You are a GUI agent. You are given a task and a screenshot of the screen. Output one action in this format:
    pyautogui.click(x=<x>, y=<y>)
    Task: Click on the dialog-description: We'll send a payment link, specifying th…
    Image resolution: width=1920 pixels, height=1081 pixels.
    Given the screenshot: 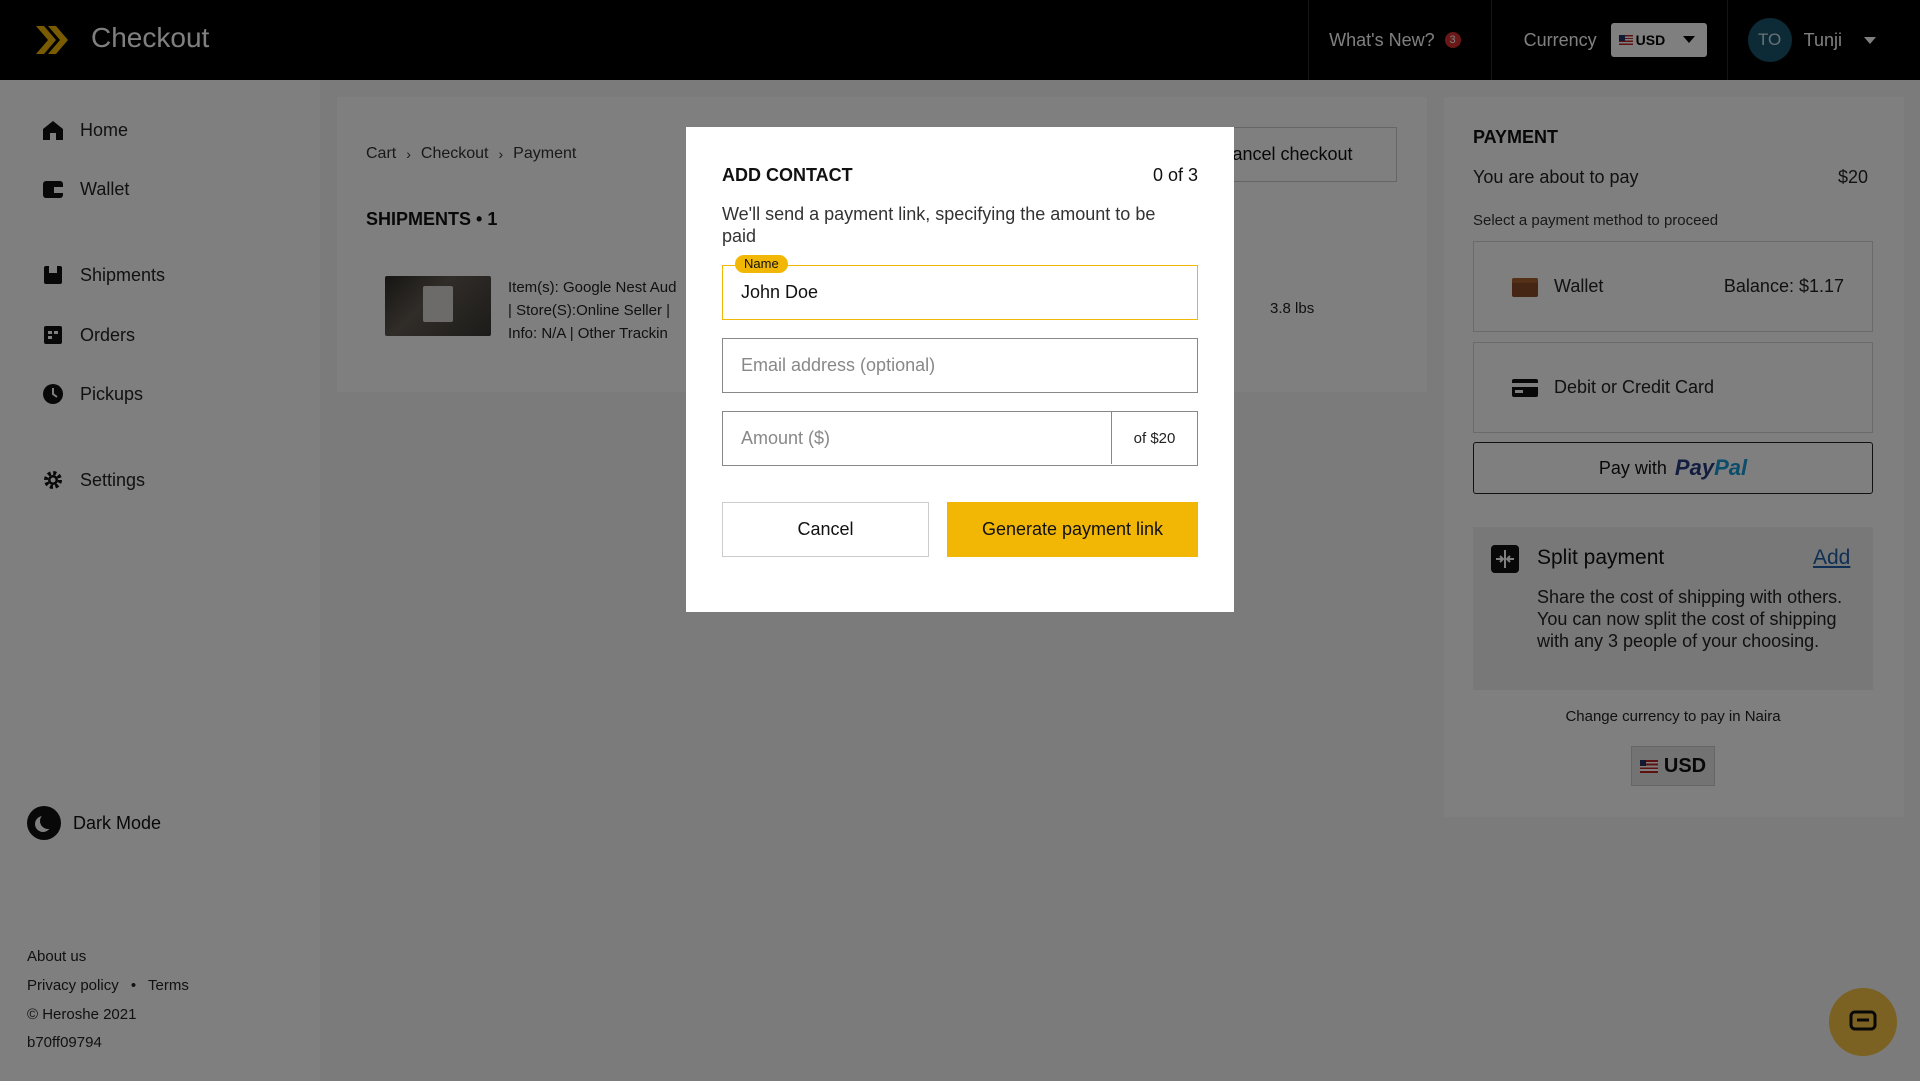 What is the action you would take?
    pyautogui.click(x=939, y=225)
    